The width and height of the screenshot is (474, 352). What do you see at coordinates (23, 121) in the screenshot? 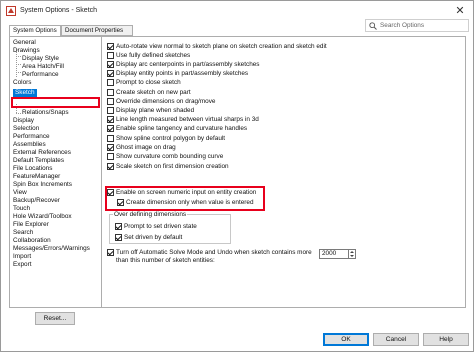
I see `tree-item-display: Display` at bounding box center [23, 121].